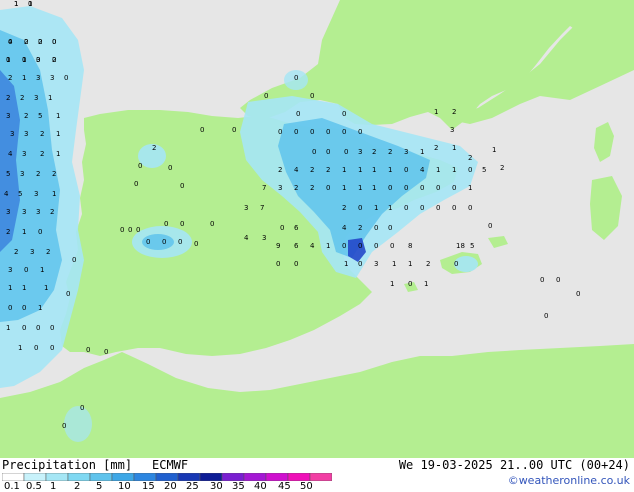 The height and width of the screenshot is (492, 634). What do you see at coordinates (216, 486) in the screenshot?
I see `legend-tick-label: 30` at bounding box center [216, 486].